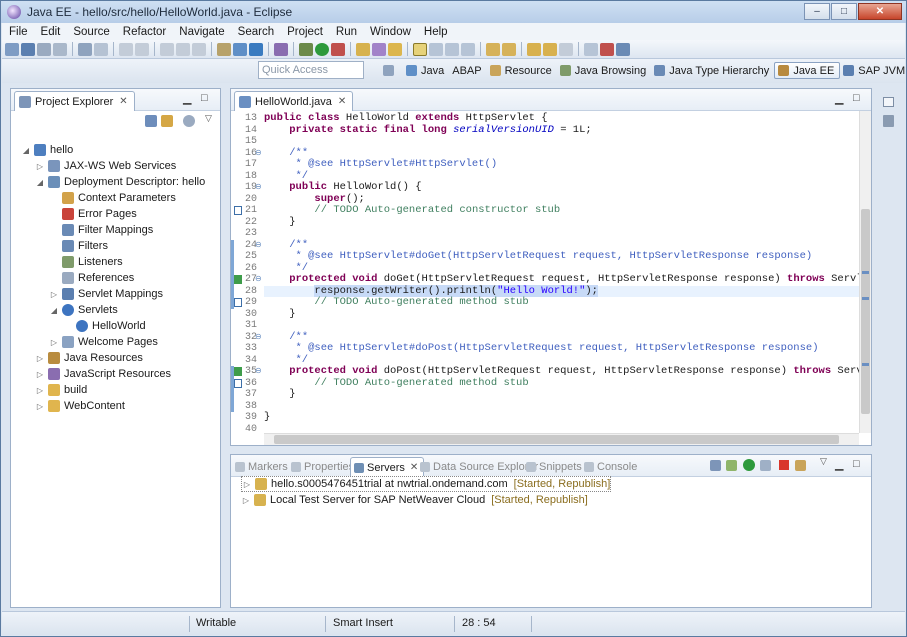 The image size is (907, 637). I want to click on menu-run: Run, so click(346, 32).